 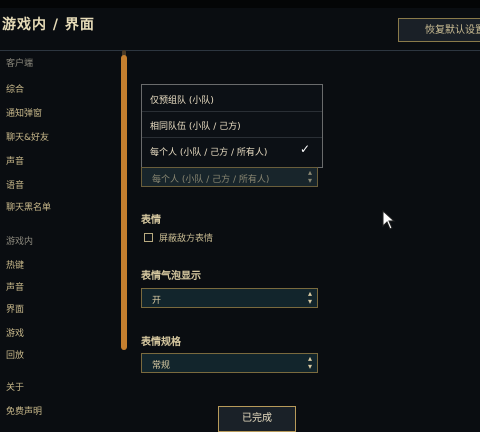 What do you see at coordinates (15, 184) in the screenshot?
I see `sidebar-item-voice: 语音` at bounding box center [15, 184].